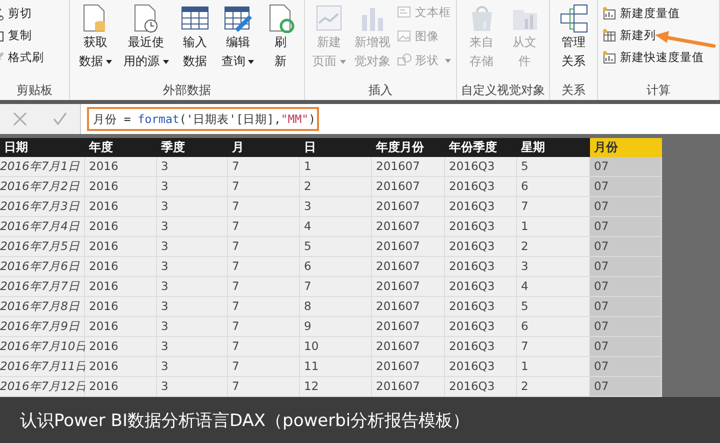  What do you see at coordinates (573, 18) in the screenshot?
I see `relationship-icon` at bounding box center [573, 18].